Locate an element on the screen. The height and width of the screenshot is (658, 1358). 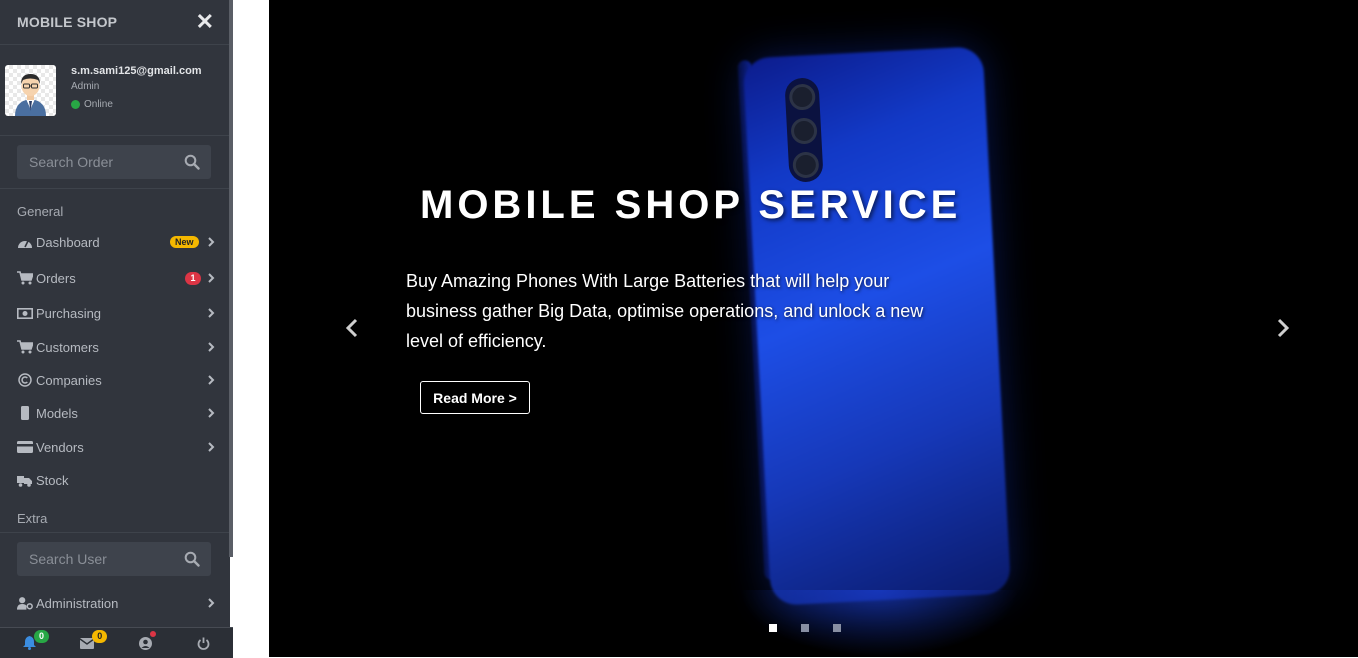
logout-button is located at coordinates (204, 643).